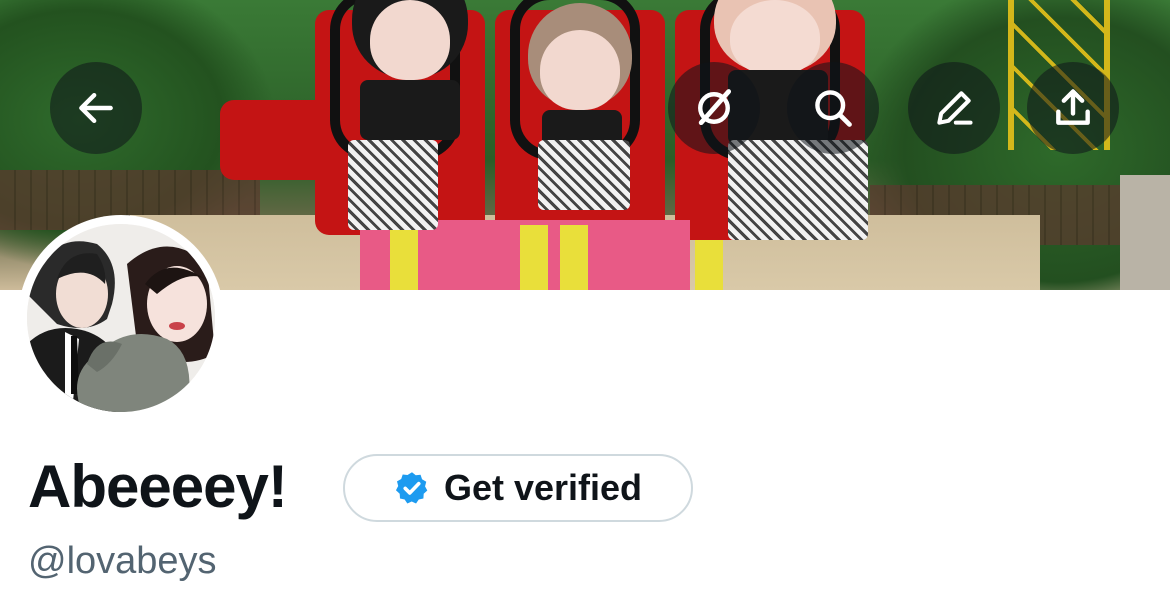 This screenshot has width=1170, height=614. I want to click on hide-button, so click(714, 108).